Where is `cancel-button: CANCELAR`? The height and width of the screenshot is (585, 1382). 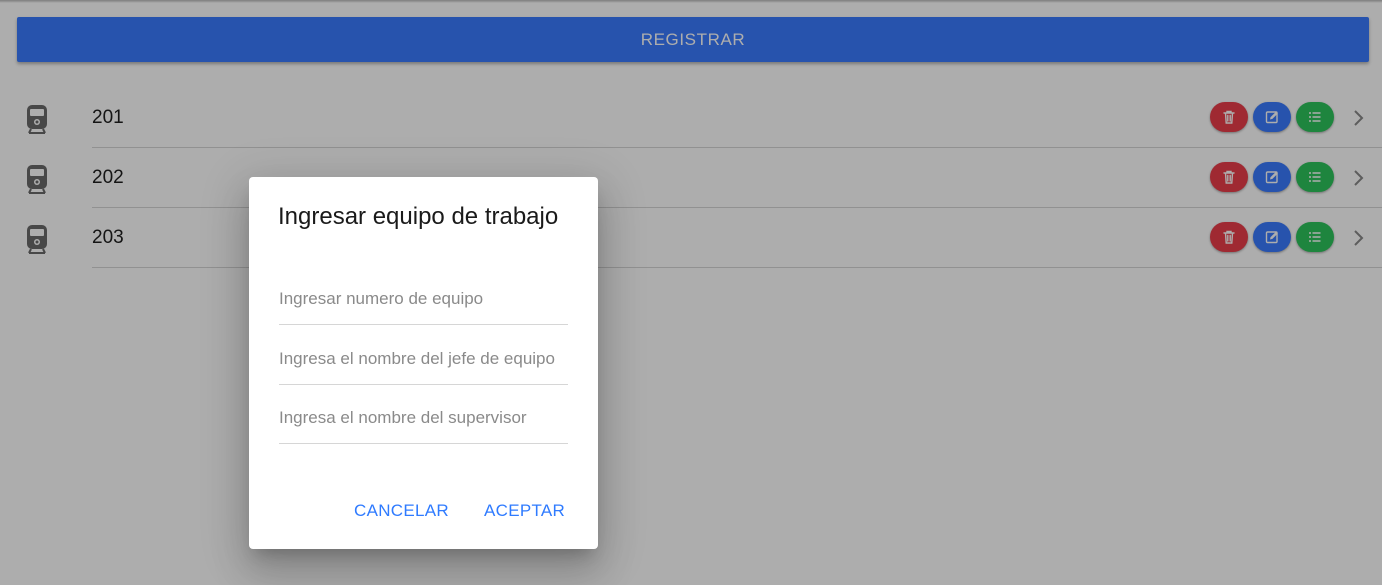 cancel-button: CANCELAR is located at coordinates (401, 511).